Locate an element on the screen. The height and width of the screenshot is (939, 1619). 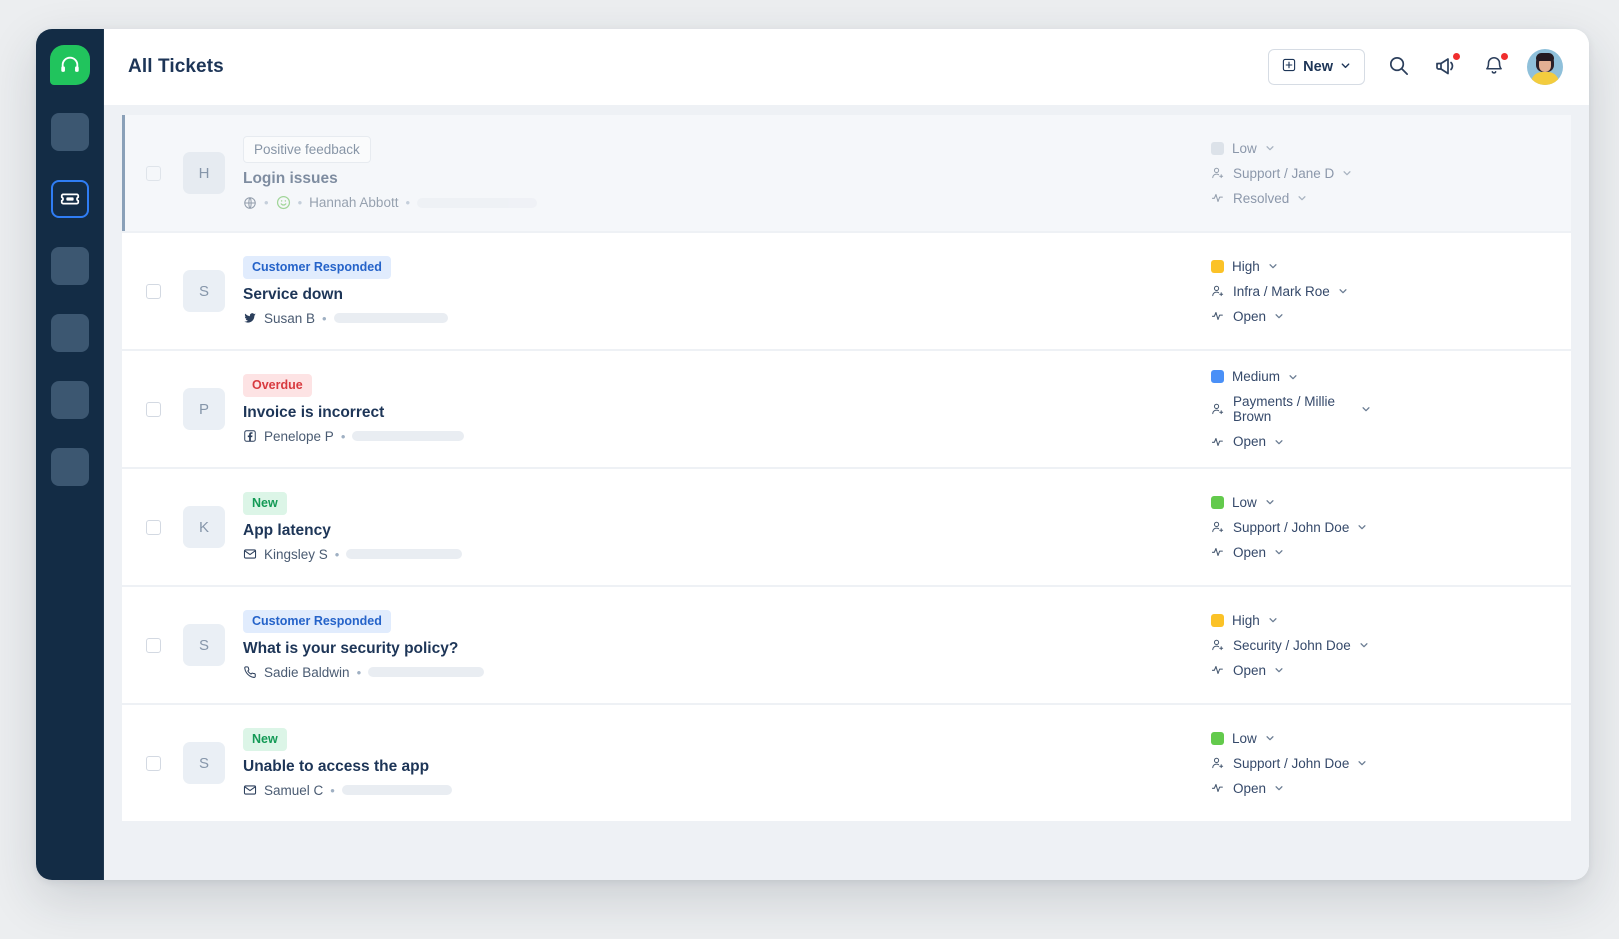
new-button: New is located at coordinates (1316, 67).